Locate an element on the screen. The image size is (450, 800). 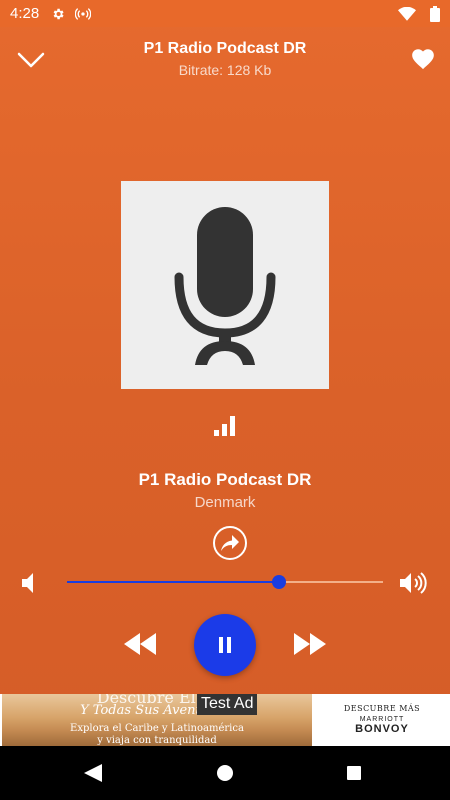
station-name: P1 Radio Podcast DR is located at coordinates (225, 479).